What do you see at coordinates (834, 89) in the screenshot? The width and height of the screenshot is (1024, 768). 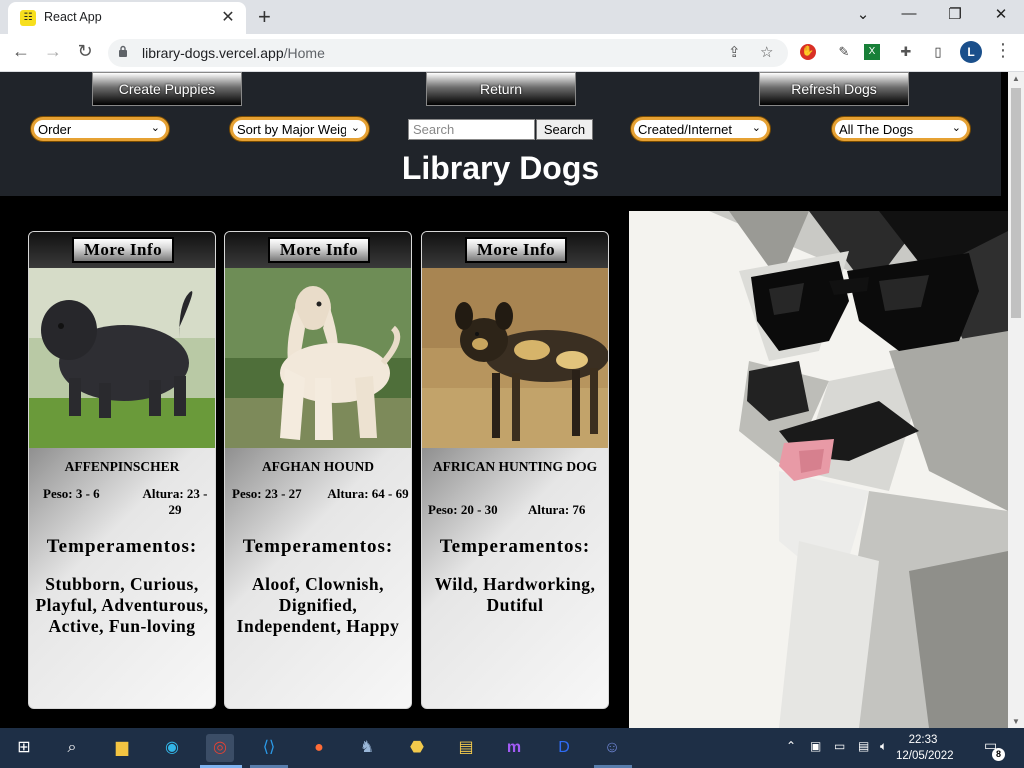 I see `refresh-dogs-button: Refresh Dogs` at bounding box center [834, 89].